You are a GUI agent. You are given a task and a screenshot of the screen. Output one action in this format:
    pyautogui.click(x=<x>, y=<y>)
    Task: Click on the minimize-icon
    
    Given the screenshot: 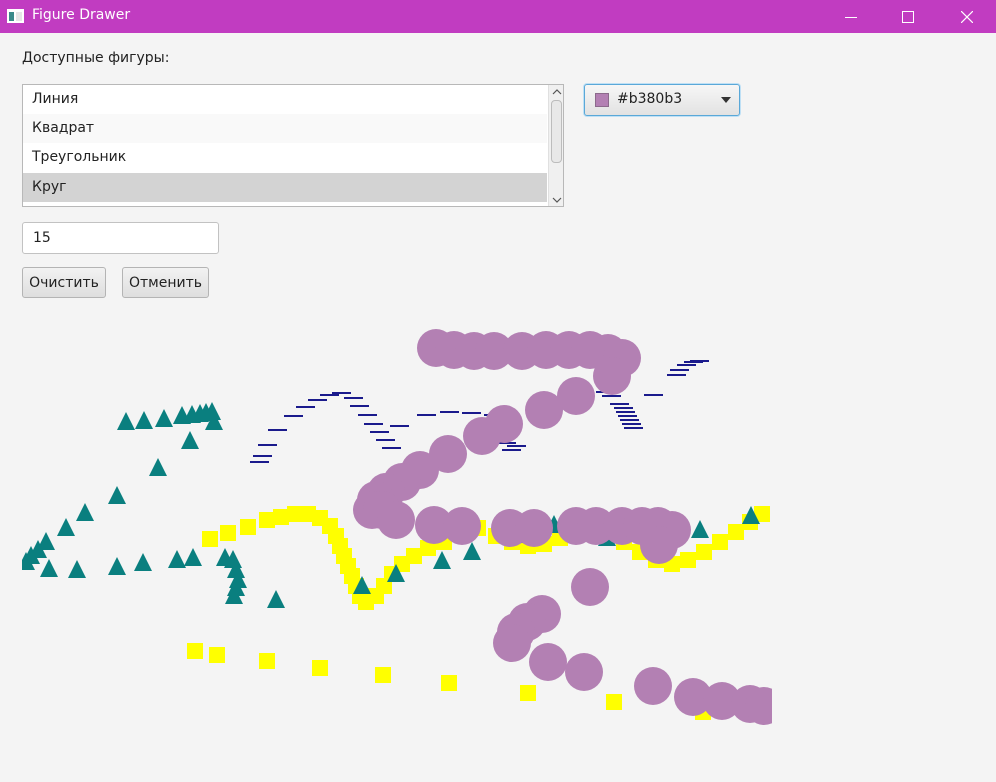 What is the action you would take?
    pyautogui.click(x=851, y=17)
    